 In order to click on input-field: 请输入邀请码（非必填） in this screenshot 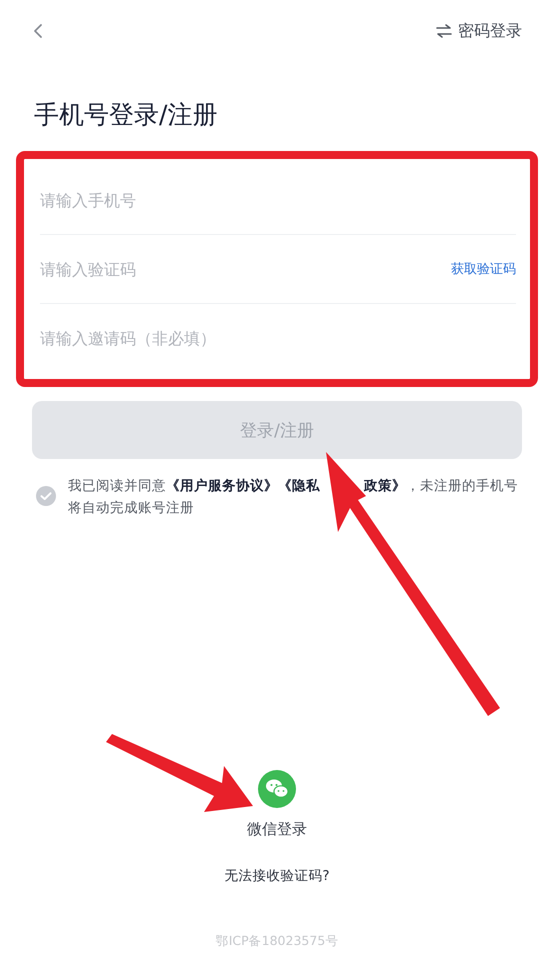, I will do `click(278, 338)`.